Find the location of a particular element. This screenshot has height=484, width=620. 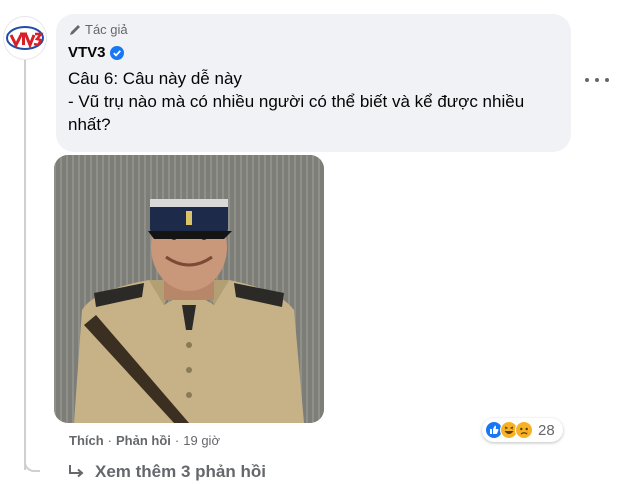

author-badge: Tác giả is located at coordinates (98, 29).